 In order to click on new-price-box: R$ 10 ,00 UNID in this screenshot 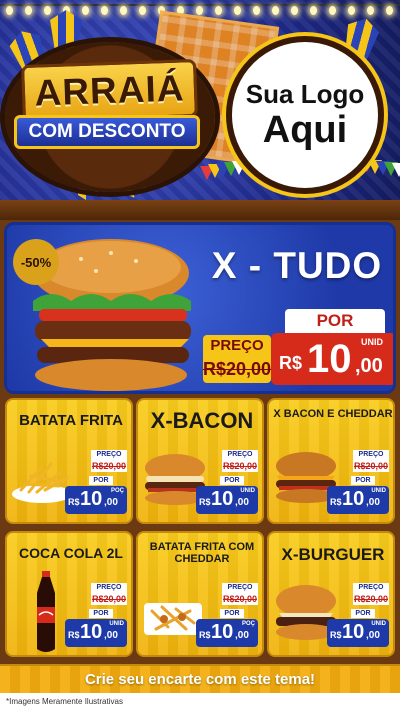, I will do `click(332, 359)`.